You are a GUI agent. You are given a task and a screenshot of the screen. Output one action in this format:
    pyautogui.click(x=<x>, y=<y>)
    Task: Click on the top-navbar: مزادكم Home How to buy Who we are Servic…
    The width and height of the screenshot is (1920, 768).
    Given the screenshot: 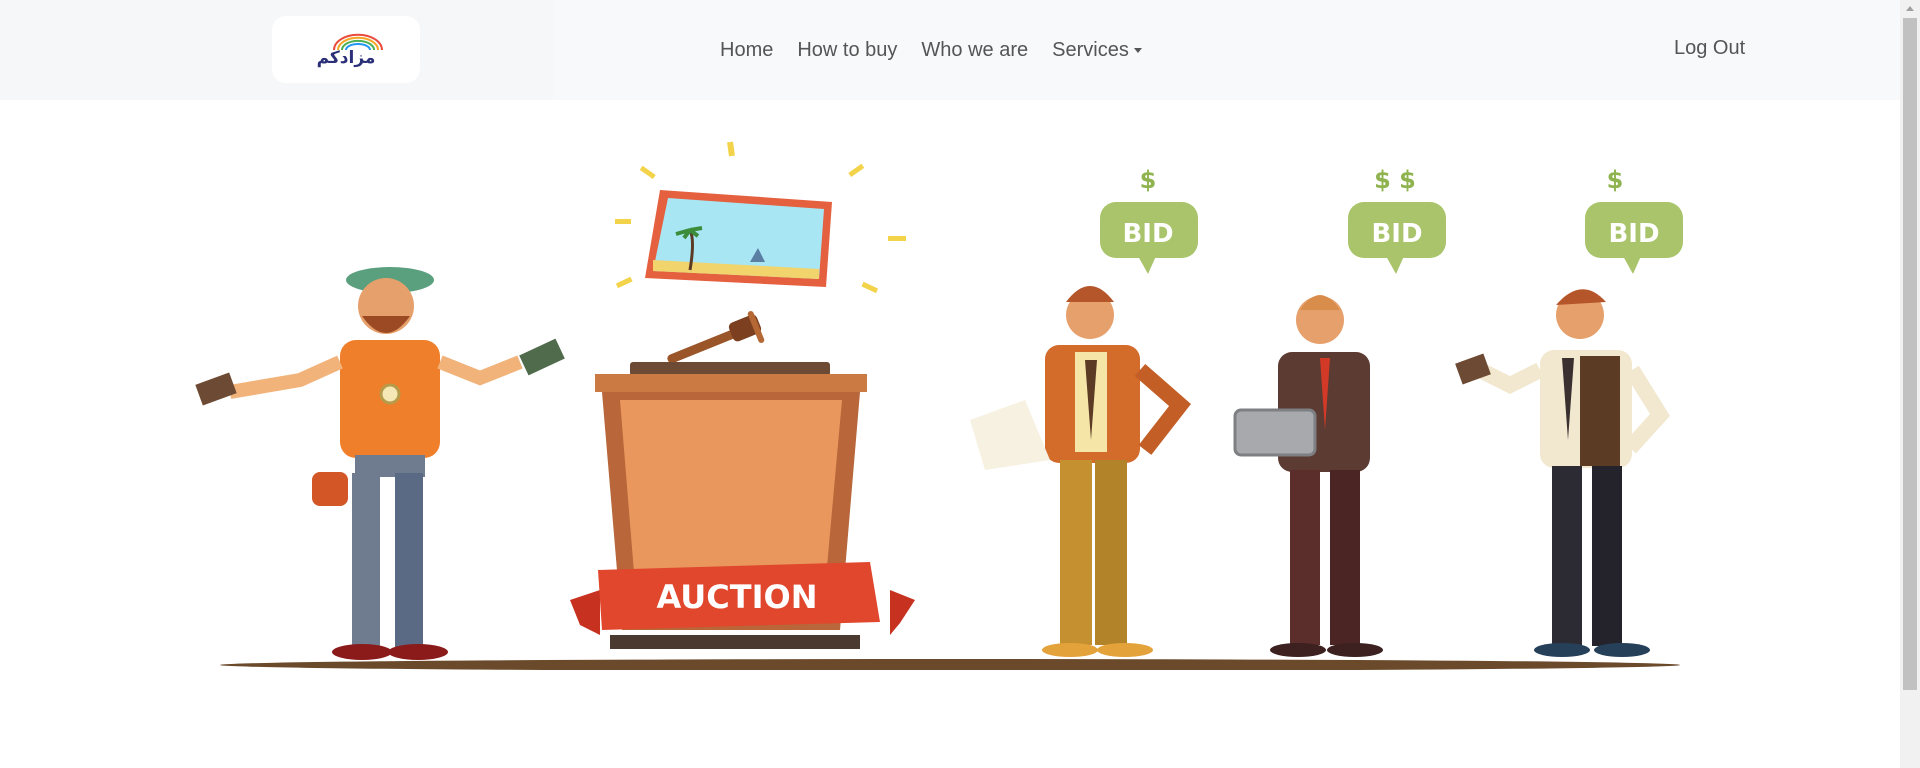 What is the action you would take?
    pyautogui.click(x=950, y=50)
    